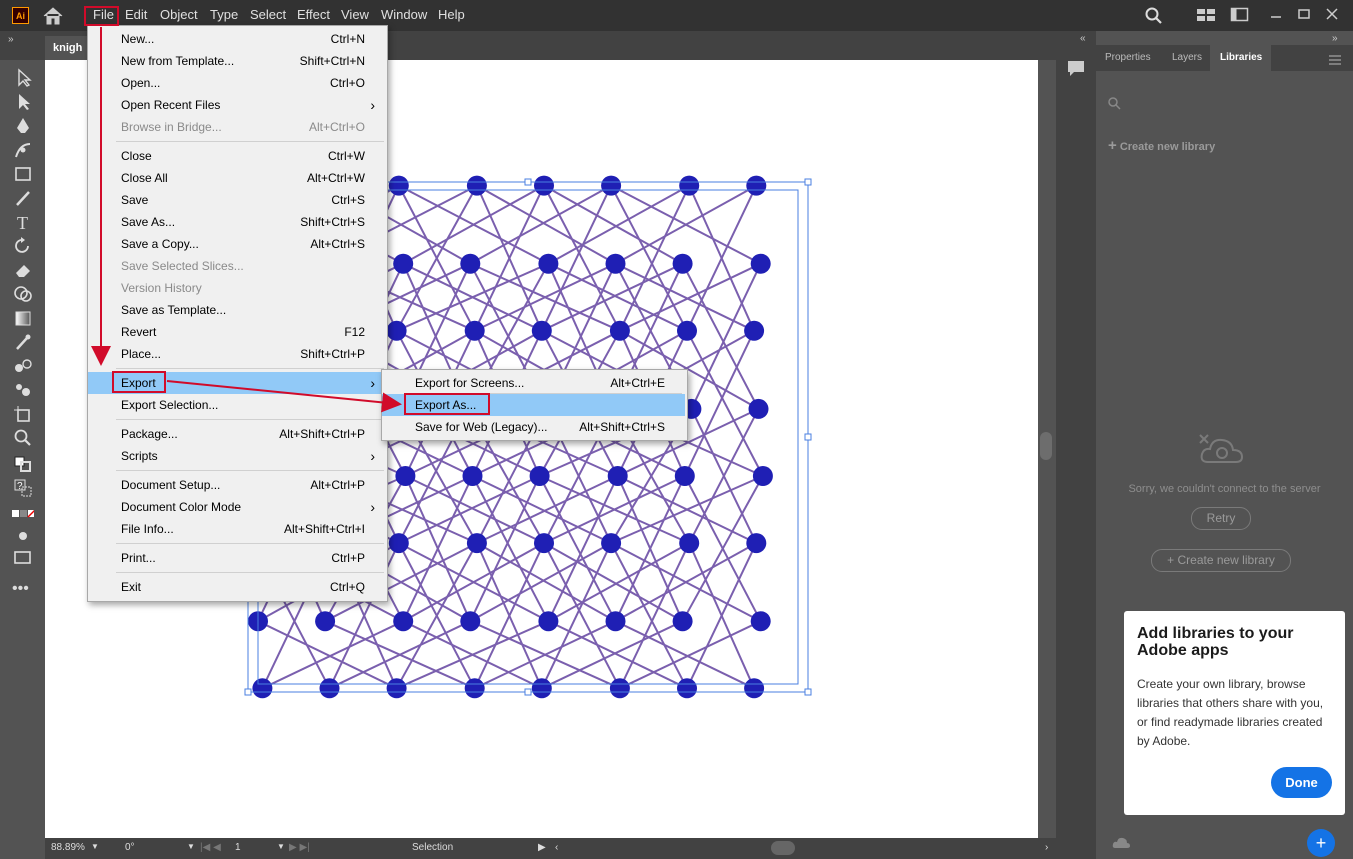 The width and height of the screenshot is (1353, 859). Describe the element at coordinates (236, 558) in the screenshot. I see `file-menu-item-print: Print... Ctrl+P` at that location.